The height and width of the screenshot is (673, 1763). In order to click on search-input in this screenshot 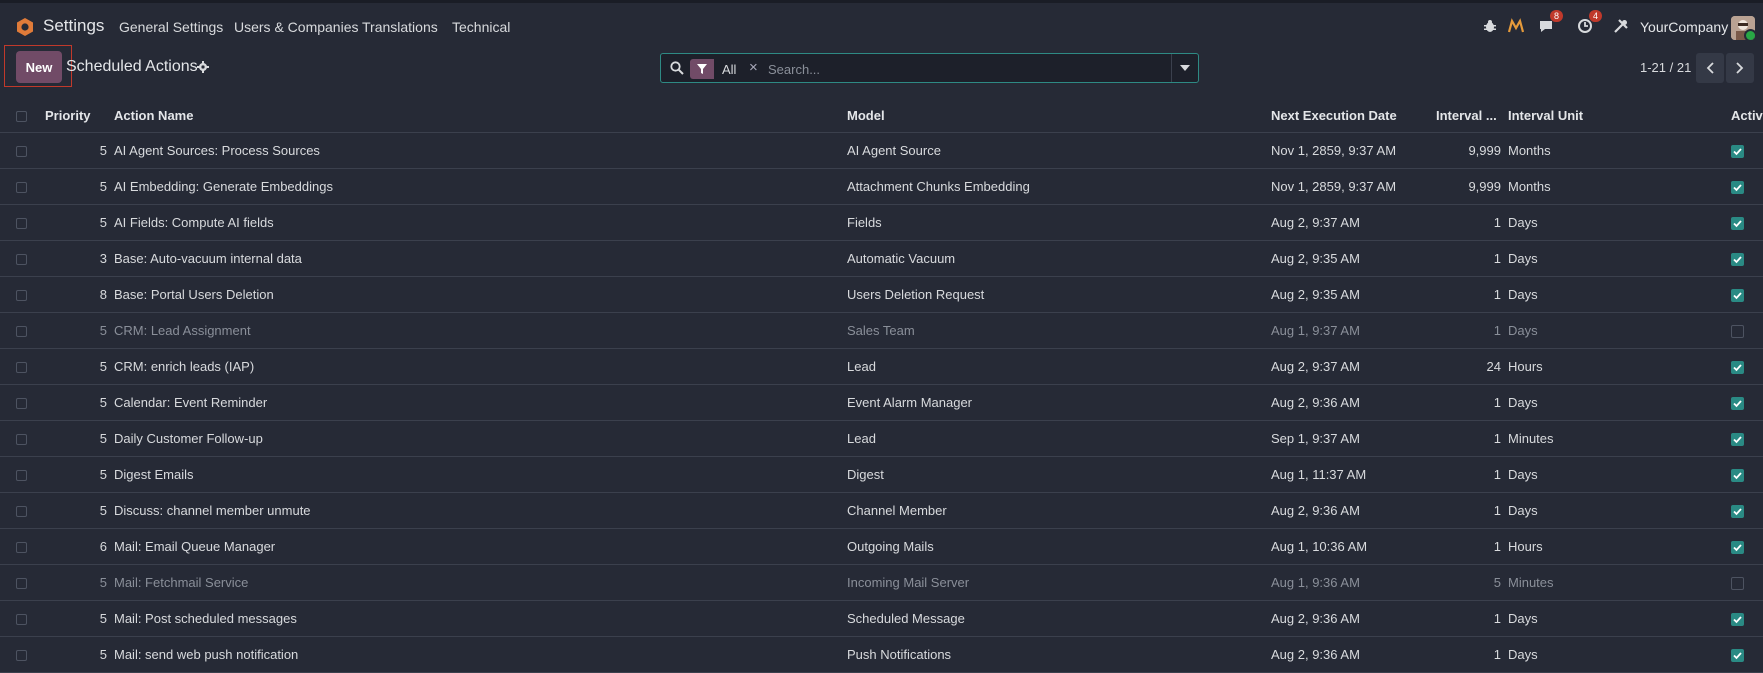, I will do `click(968, 69)`.